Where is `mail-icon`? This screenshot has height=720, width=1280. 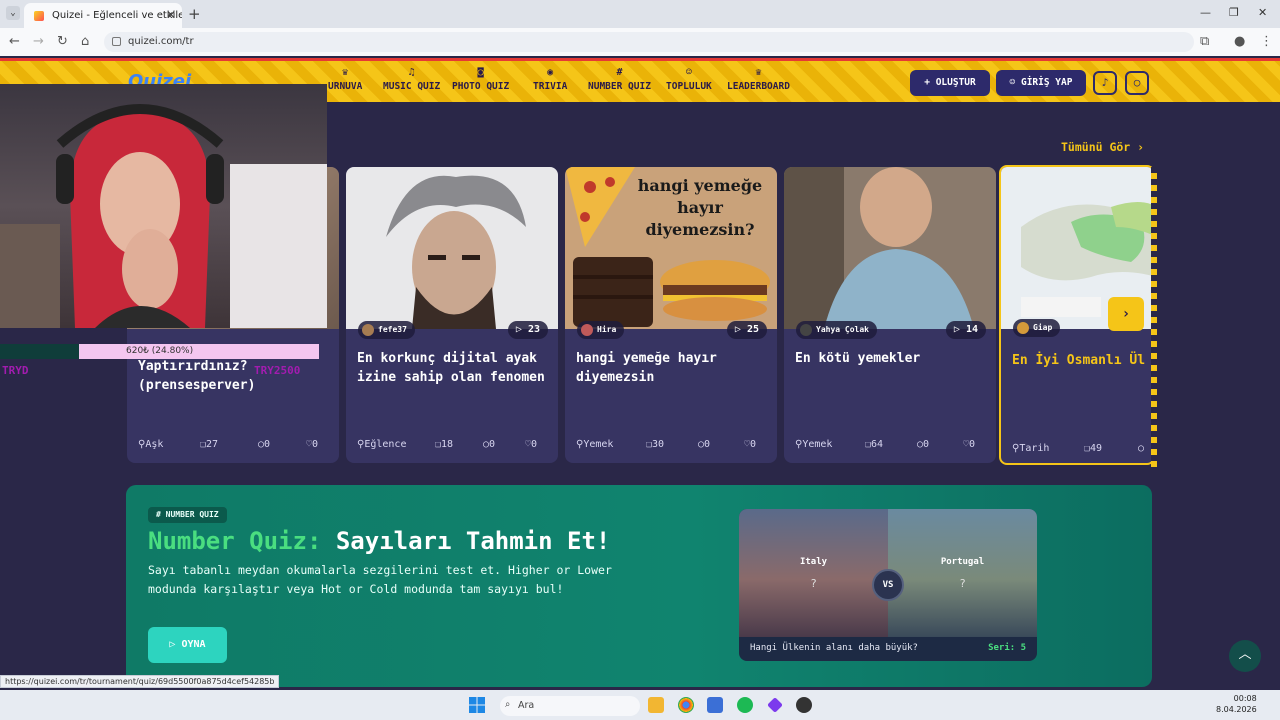 mail-icon is located at coordinates (715, 705).